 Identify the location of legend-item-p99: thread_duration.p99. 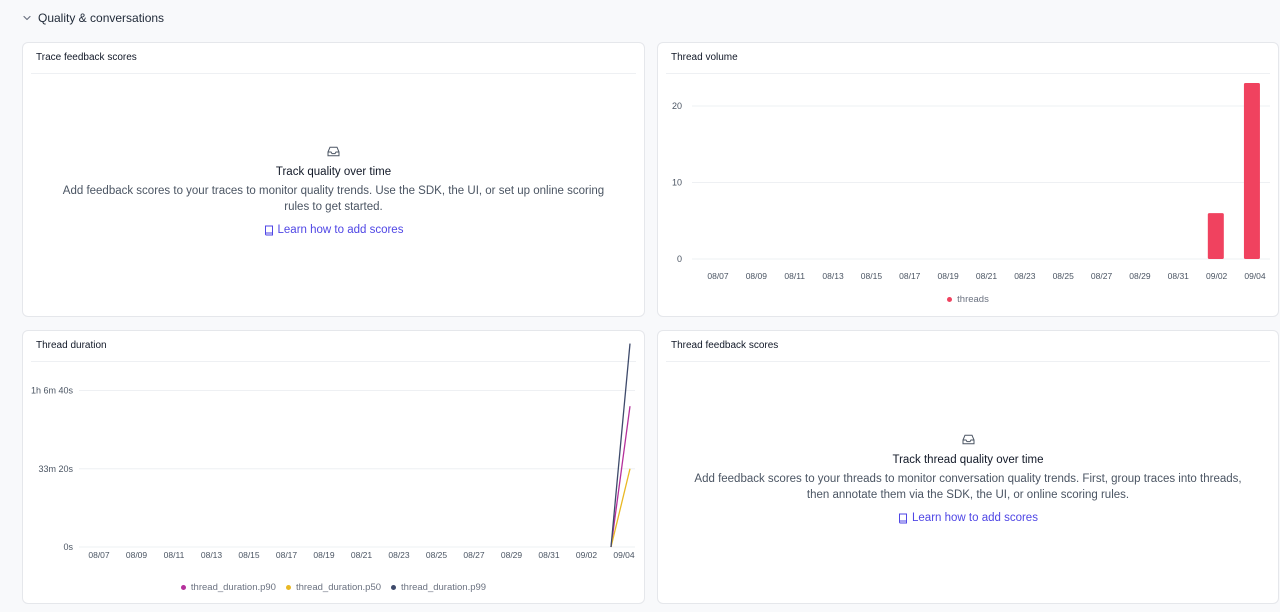
(438, 587).